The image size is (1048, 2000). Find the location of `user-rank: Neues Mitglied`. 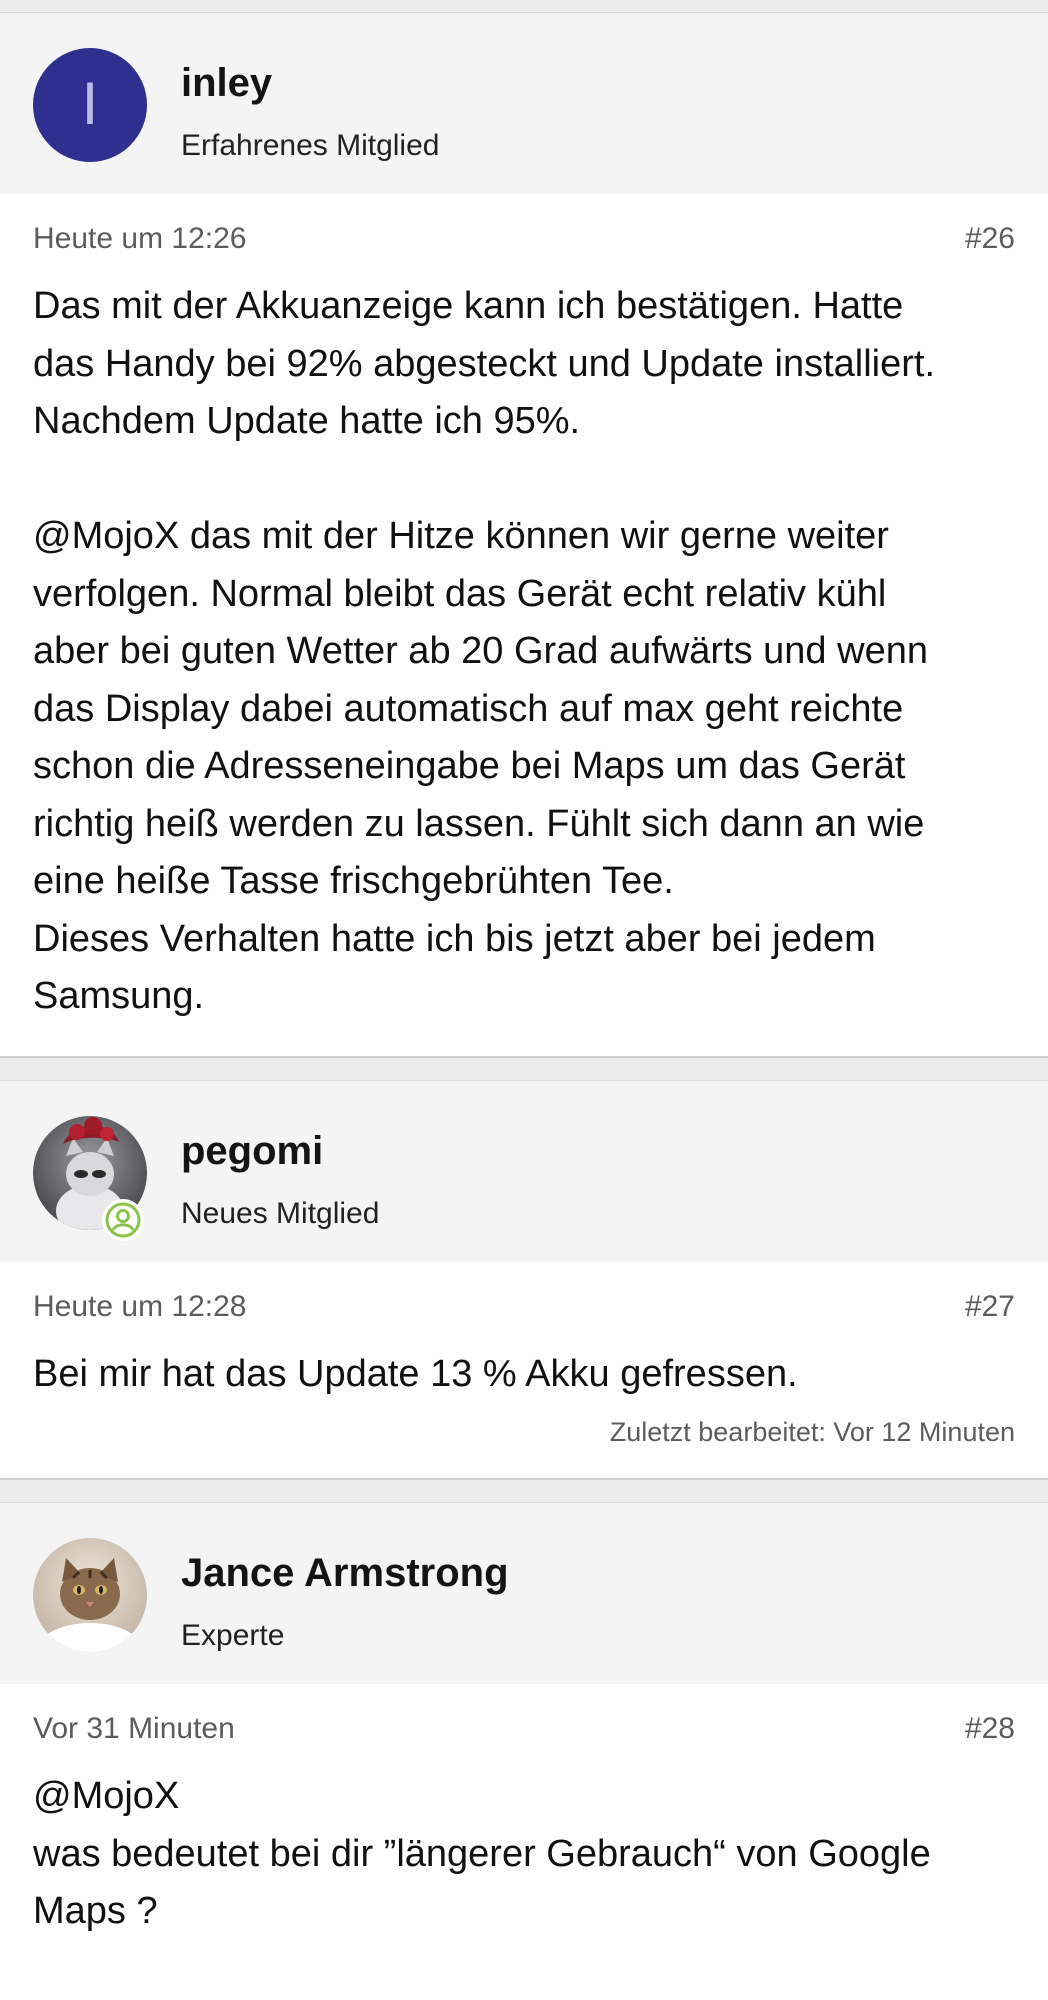

user-rank: Neues Mitglied is located at coordinates (280, 1213).